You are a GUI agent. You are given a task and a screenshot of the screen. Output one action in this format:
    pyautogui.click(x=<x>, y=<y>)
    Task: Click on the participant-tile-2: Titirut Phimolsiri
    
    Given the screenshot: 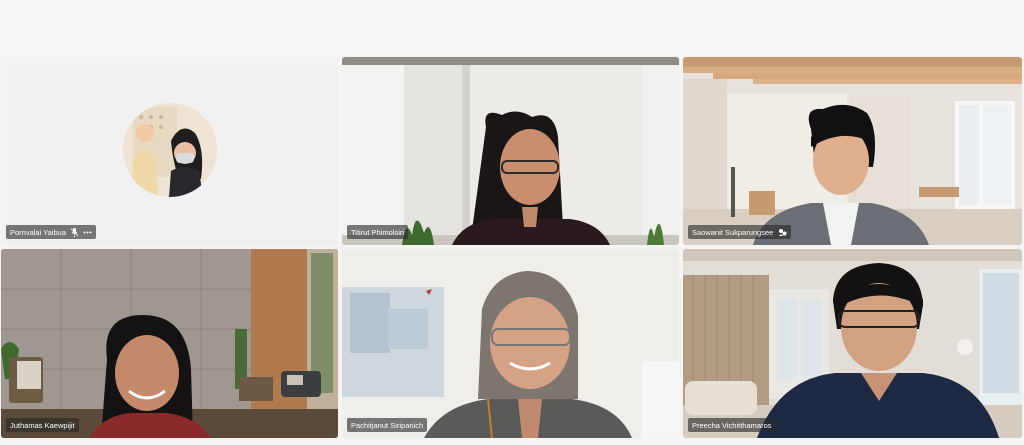 What is the action you would take?
    pyautogui.click(x=510, y=151)
    